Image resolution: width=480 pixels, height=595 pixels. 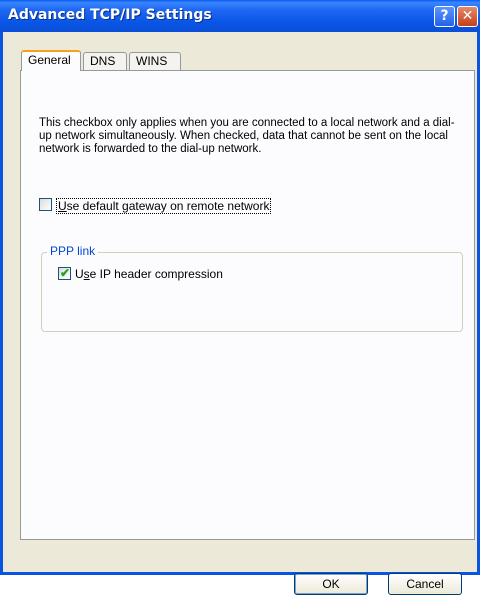 I want to click on checkmark-icon: ✔, so click(x=65, y=273).